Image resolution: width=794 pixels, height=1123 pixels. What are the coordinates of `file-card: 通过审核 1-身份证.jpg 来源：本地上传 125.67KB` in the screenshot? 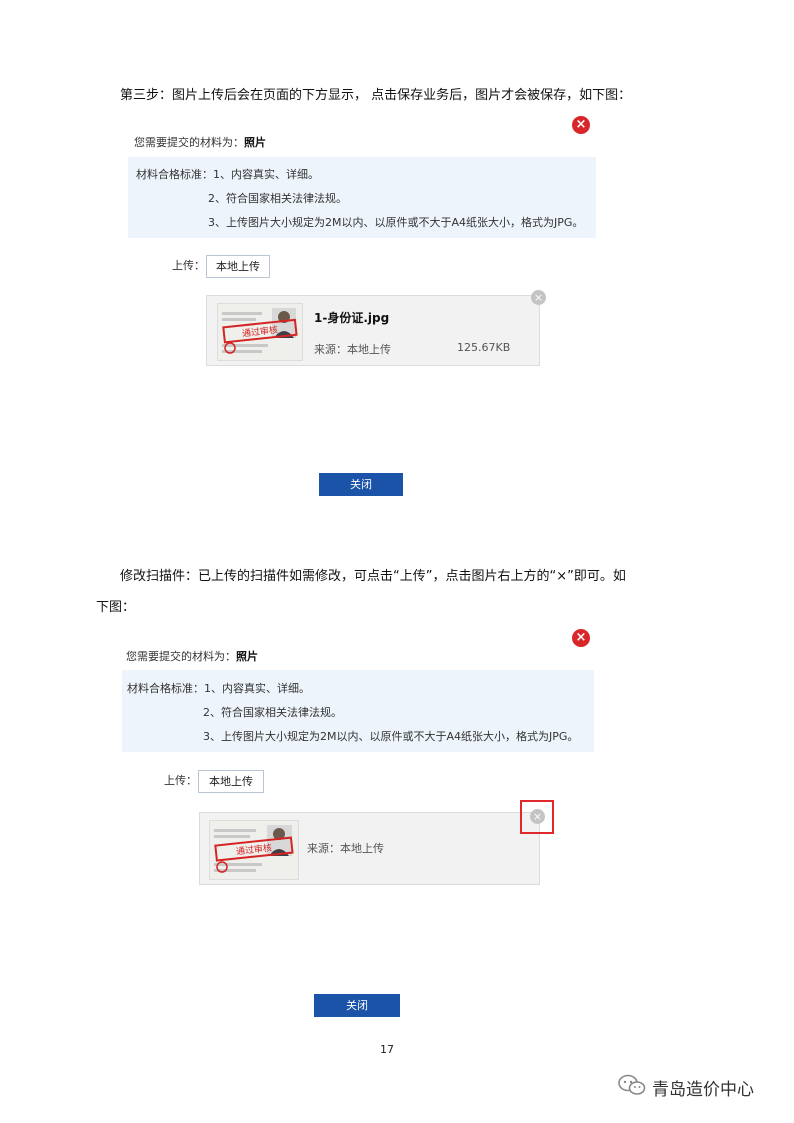 It's located at (373, 330).